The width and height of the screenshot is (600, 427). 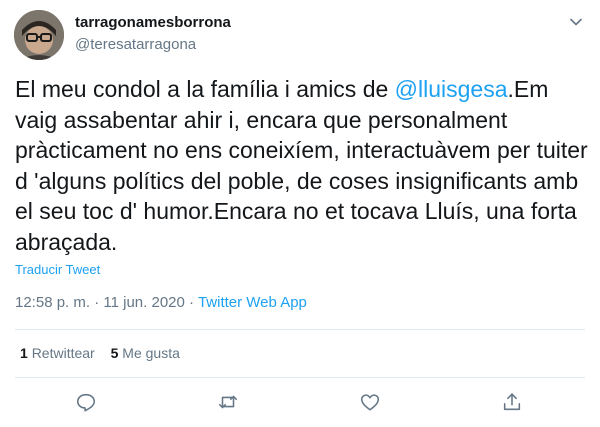 I want to click on tweet-time: 12:58 p. m., so click(x=52, y=302).